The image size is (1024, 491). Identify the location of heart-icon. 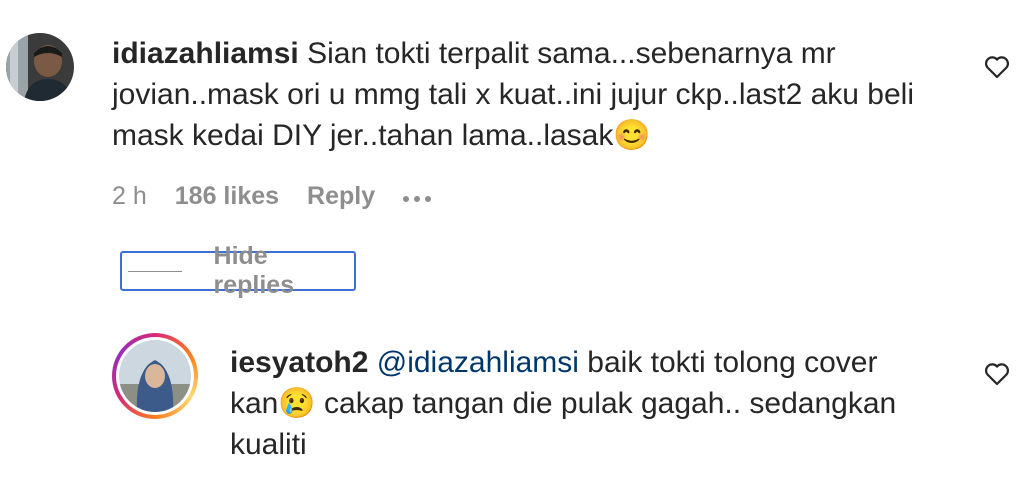
(997, 67).